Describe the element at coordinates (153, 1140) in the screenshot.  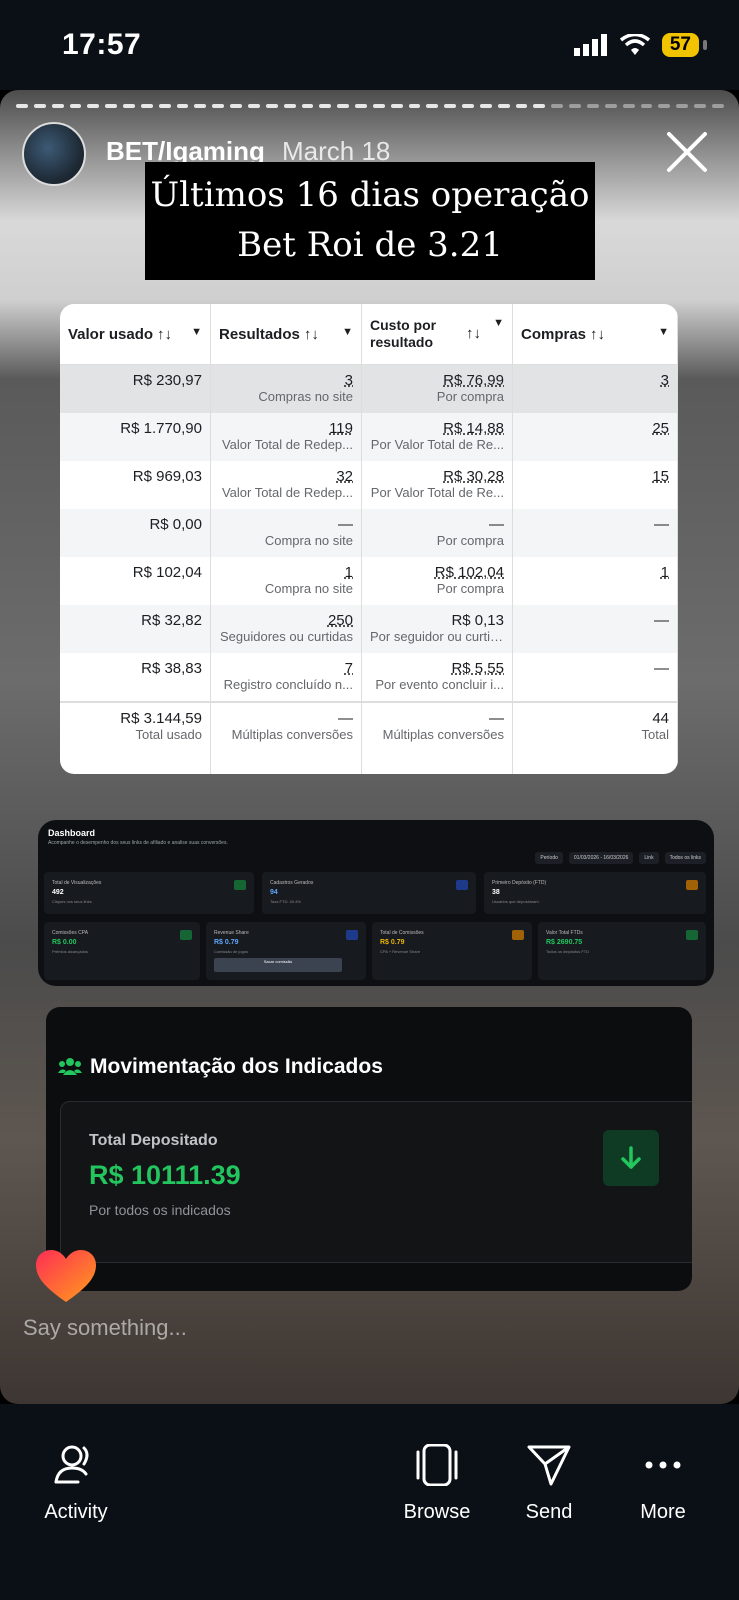
I see `total-deposited-label: Total Depositado` at that location.